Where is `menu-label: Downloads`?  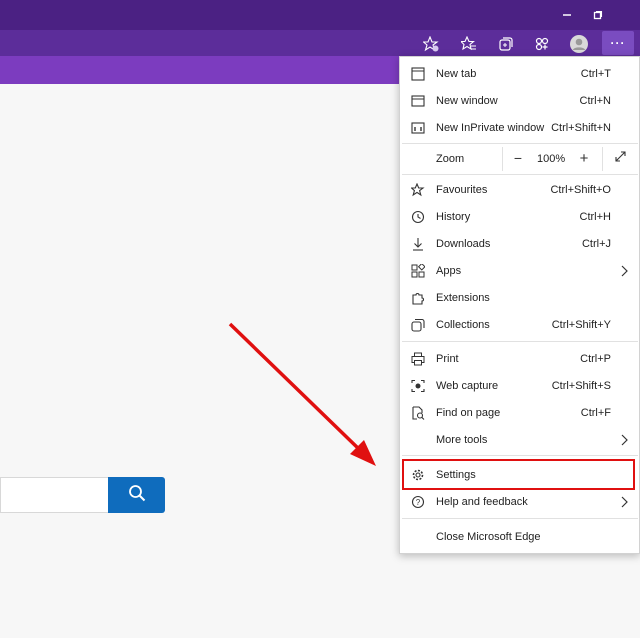 menu-label: Downloads is located at coordinates (463, 244).